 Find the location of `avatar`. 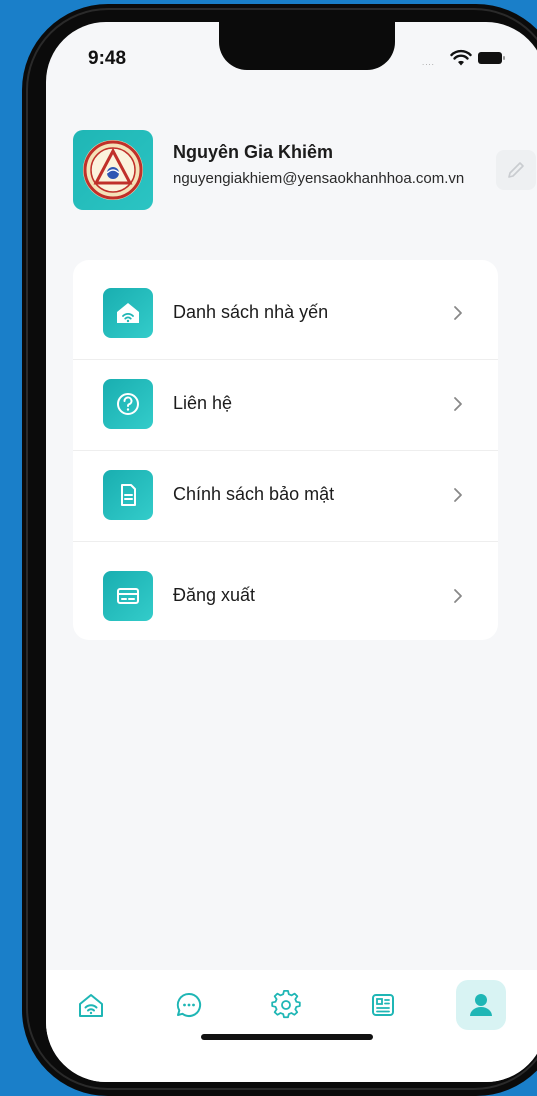

avatar is located at coordinates (113, 170).